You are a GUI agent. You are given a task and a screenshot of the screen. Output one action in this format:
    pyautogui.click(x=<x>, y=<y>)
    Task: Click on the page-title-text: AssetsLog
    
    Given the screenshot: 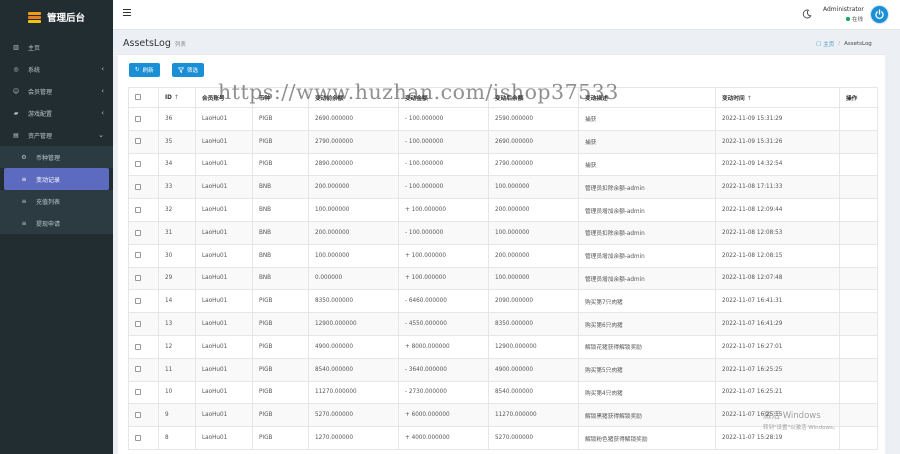 What is the action you would take?
    pyautogui.click(x=147, y=43)
    